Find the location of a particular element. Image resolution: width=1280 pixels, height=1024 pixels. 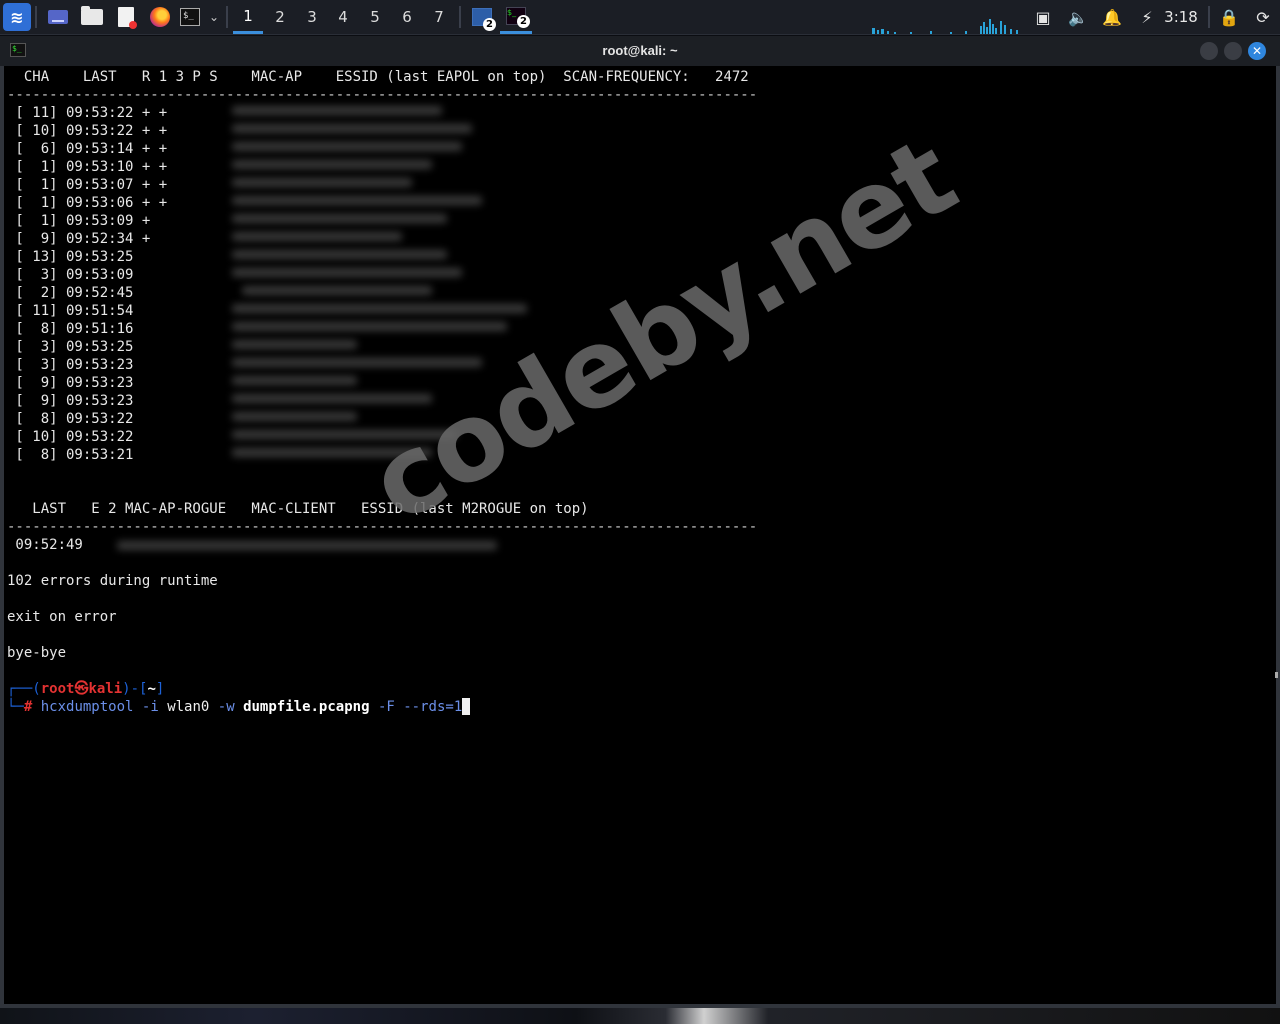

notifications-tray-button: 🔔 is located at coordinates (1112, 17).